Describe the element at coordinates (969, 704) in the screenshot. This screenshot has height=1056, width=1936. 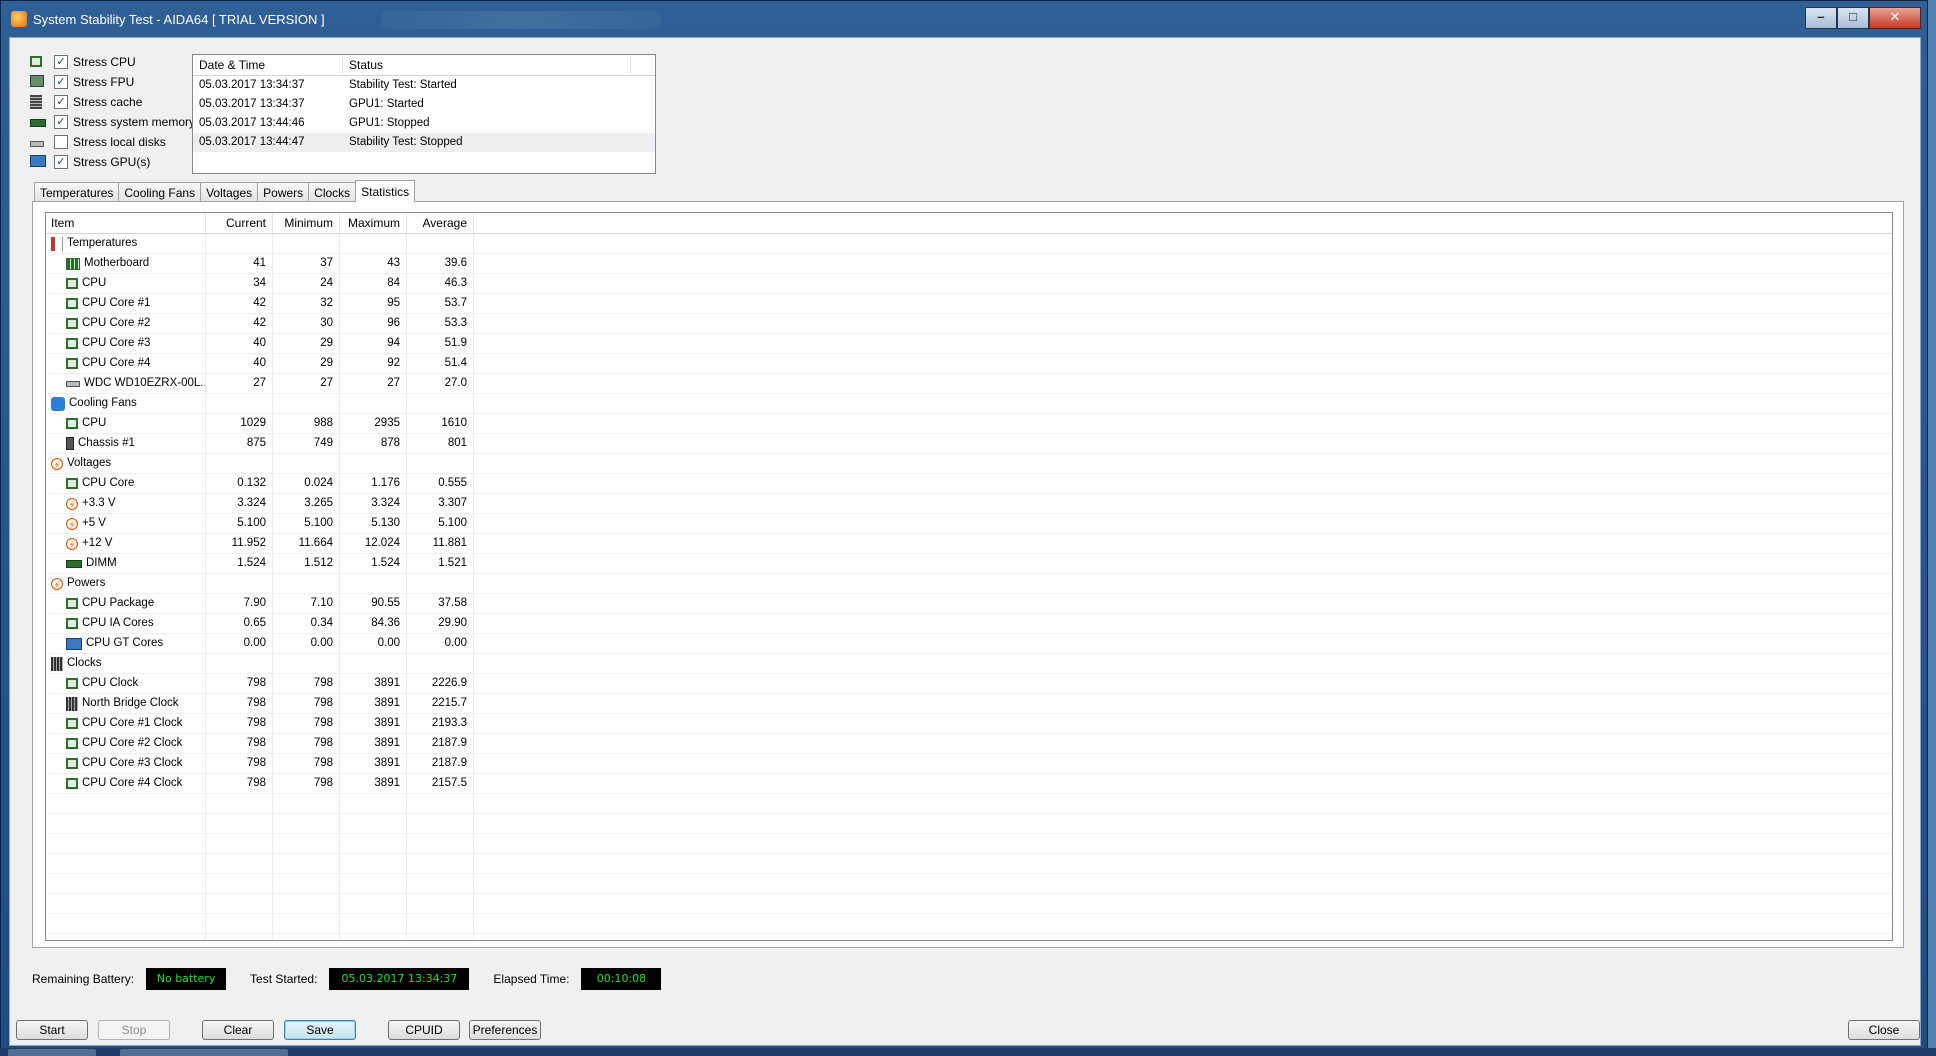
I see `stats-row: North Bridge Clock 798 798 3891 2215.7` at that location.